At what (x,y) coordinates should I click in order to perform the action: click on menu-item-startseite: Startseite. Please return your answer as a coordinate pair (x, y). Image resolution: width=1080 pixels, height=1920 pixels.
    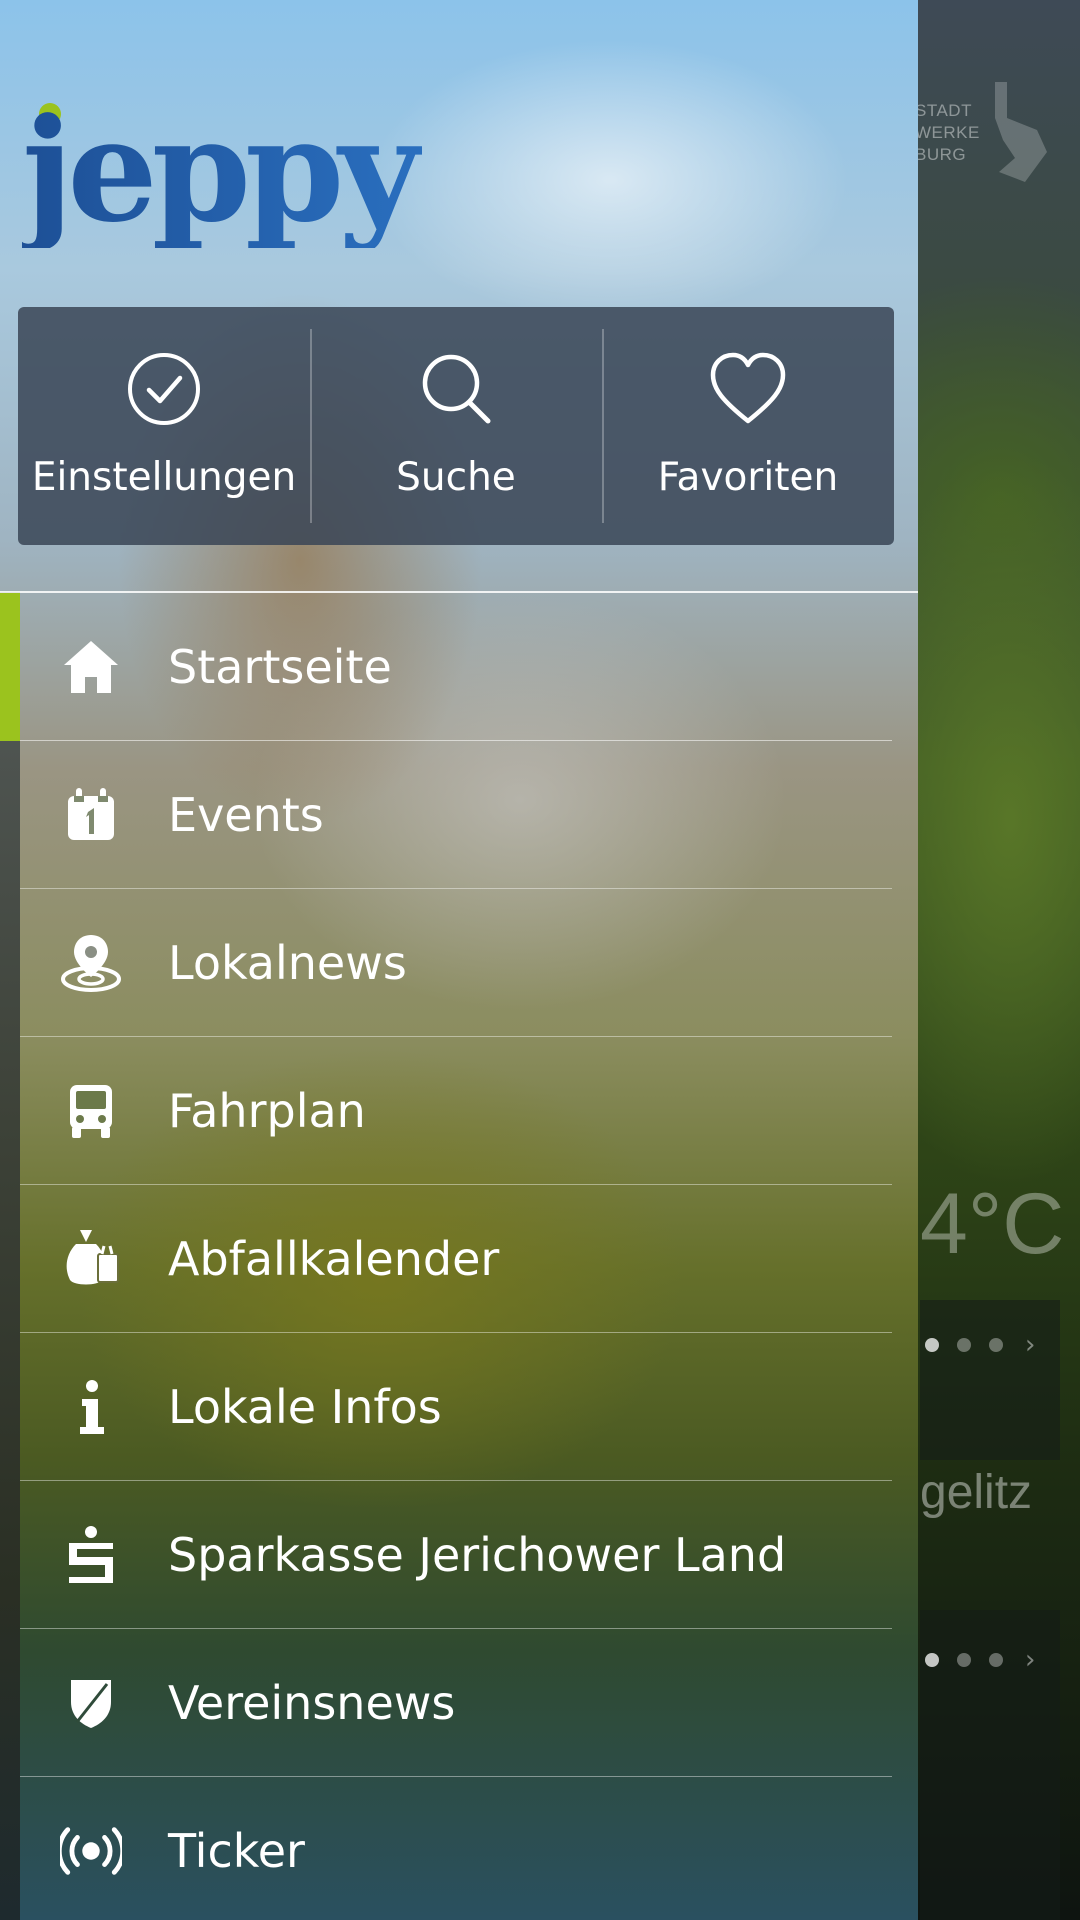
    Looking at the image, I should click on (446, 667).